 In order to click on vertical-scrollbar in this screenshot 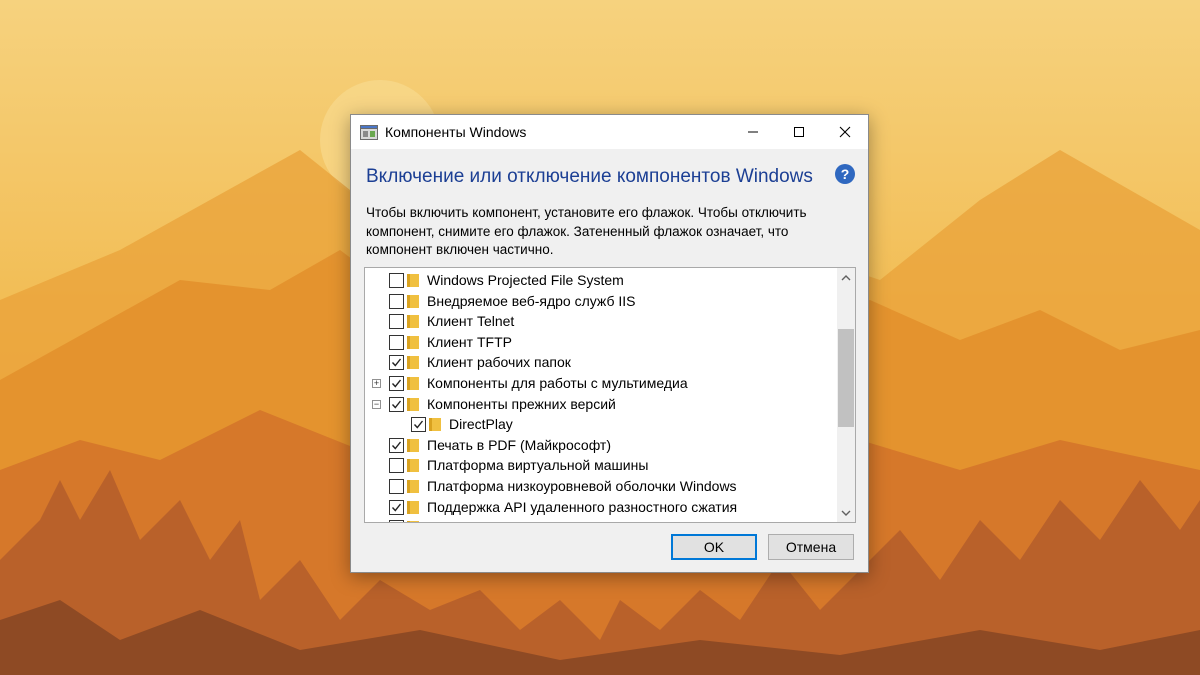, I will do `click(846, 395)`.